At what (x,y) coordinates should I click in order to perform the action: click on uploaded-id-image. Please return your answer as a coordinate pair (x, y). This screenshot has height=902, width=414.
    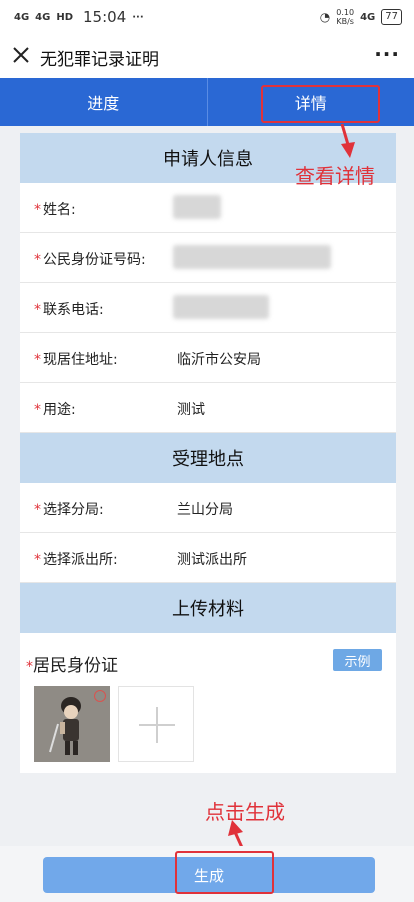
    Looking at the image, I should click on (72, 724).